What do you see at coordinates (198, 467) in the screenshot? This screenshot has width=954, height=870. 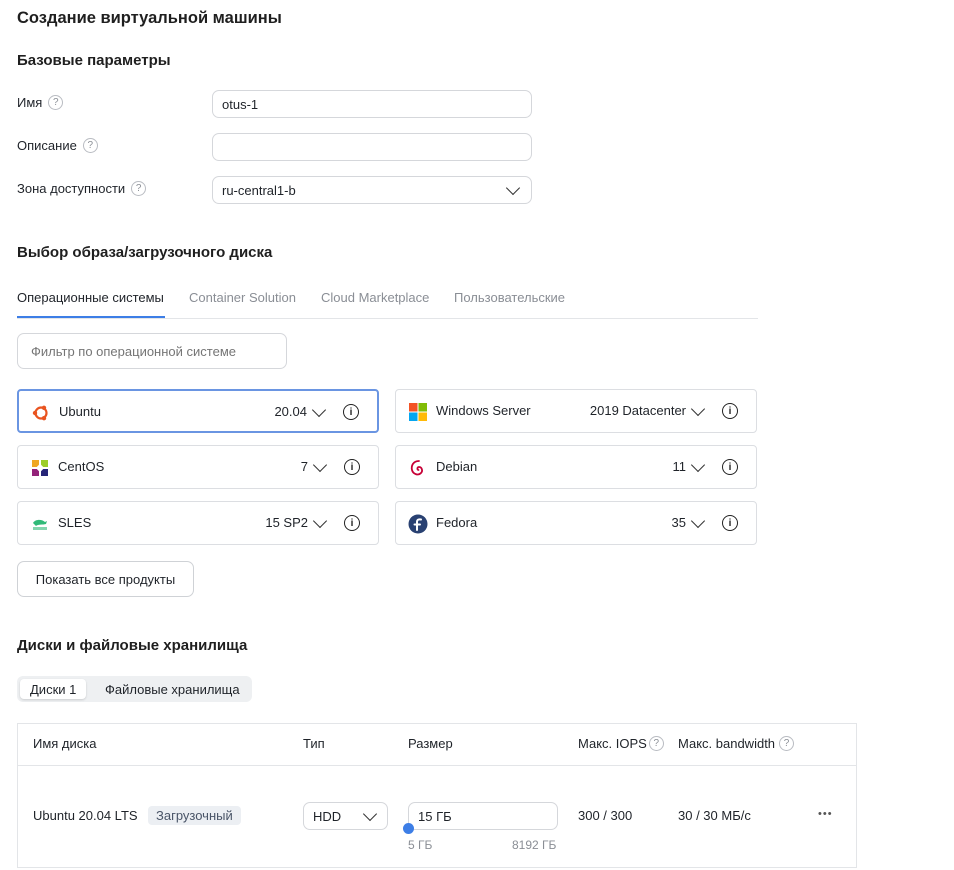 I see `os-card-centos: CentOS 7 i` at bounding box center [198, 467].